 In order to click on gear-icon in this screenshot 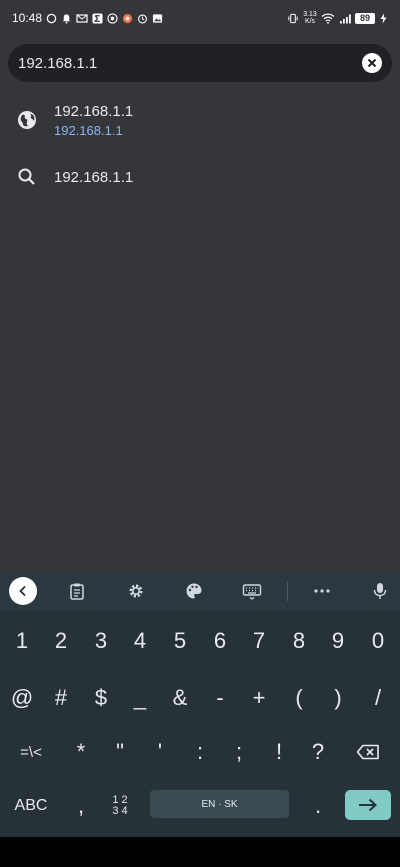, I will do `click(136, 591)`.